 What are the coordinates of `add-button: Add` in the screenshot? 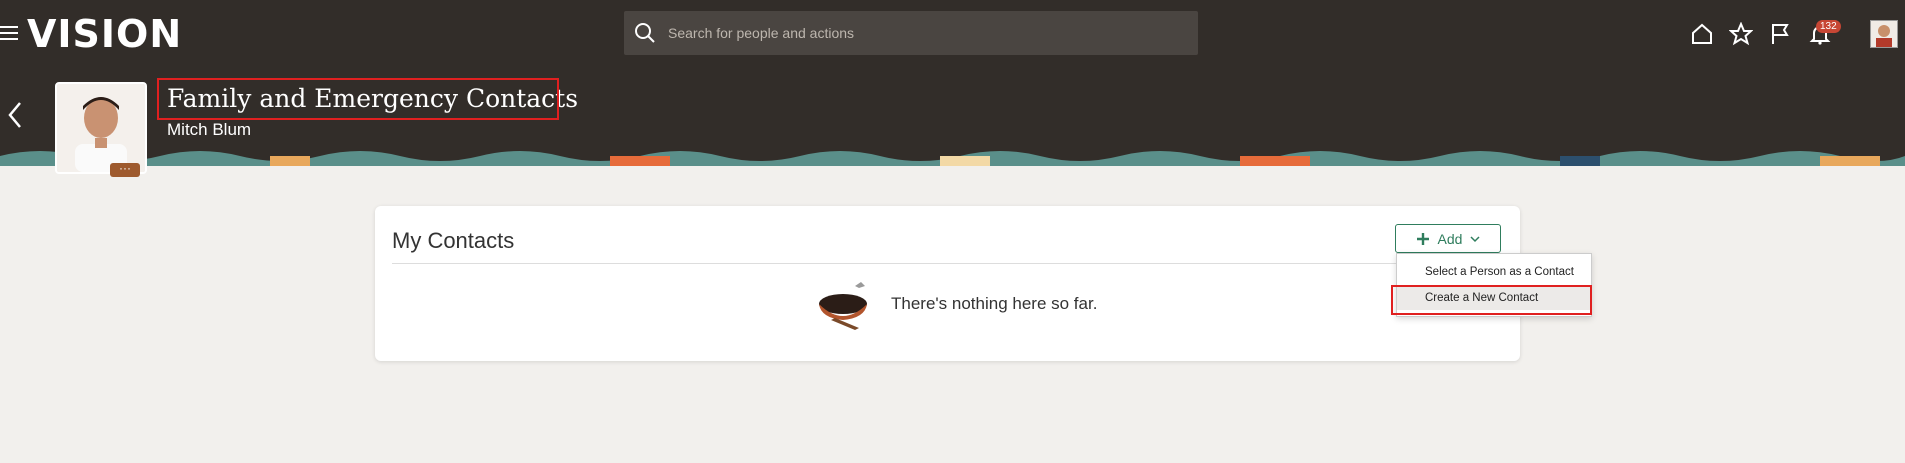 It's located at (1448, 238).